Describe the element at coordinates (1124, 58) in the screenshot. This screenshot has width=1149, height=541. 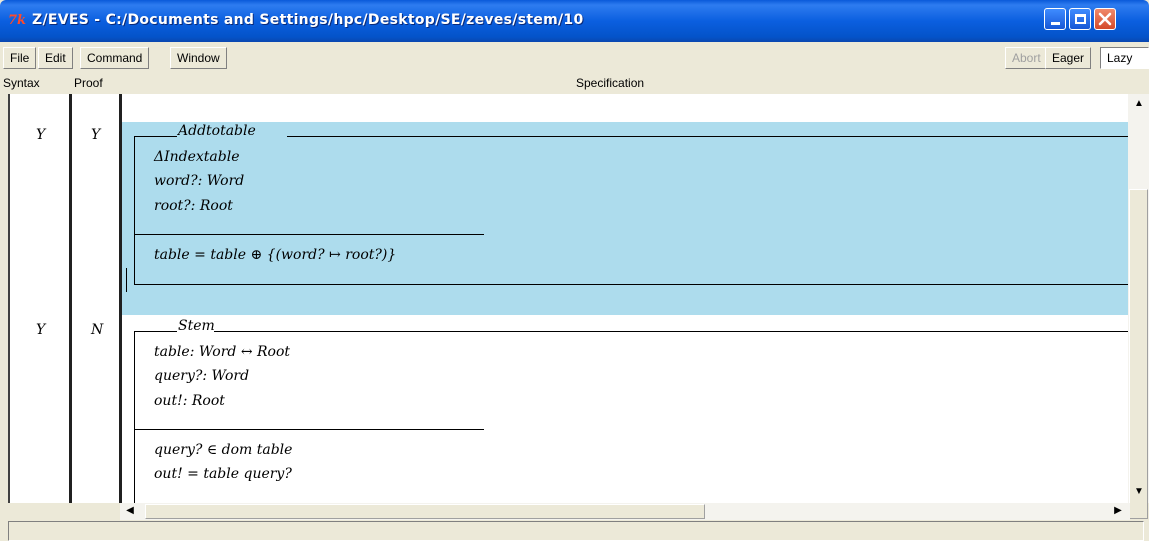
I see `lazy-button: Lazy` at that location.